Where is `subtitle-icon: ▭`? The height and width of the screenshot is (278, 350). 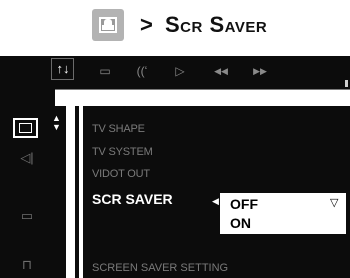 subtitle-icon: ▭ is located at coordinates (105, 71).